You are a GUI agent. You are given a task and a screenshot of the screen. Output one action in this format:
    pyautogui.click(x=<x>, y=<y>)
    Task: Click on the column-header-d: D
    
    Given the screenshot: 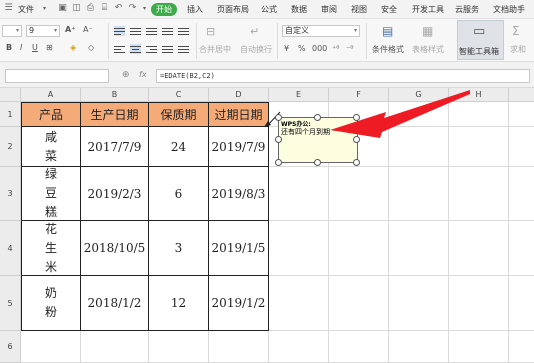 What is the action you would take?
    pyautogui.click(x=239, y=95)
    